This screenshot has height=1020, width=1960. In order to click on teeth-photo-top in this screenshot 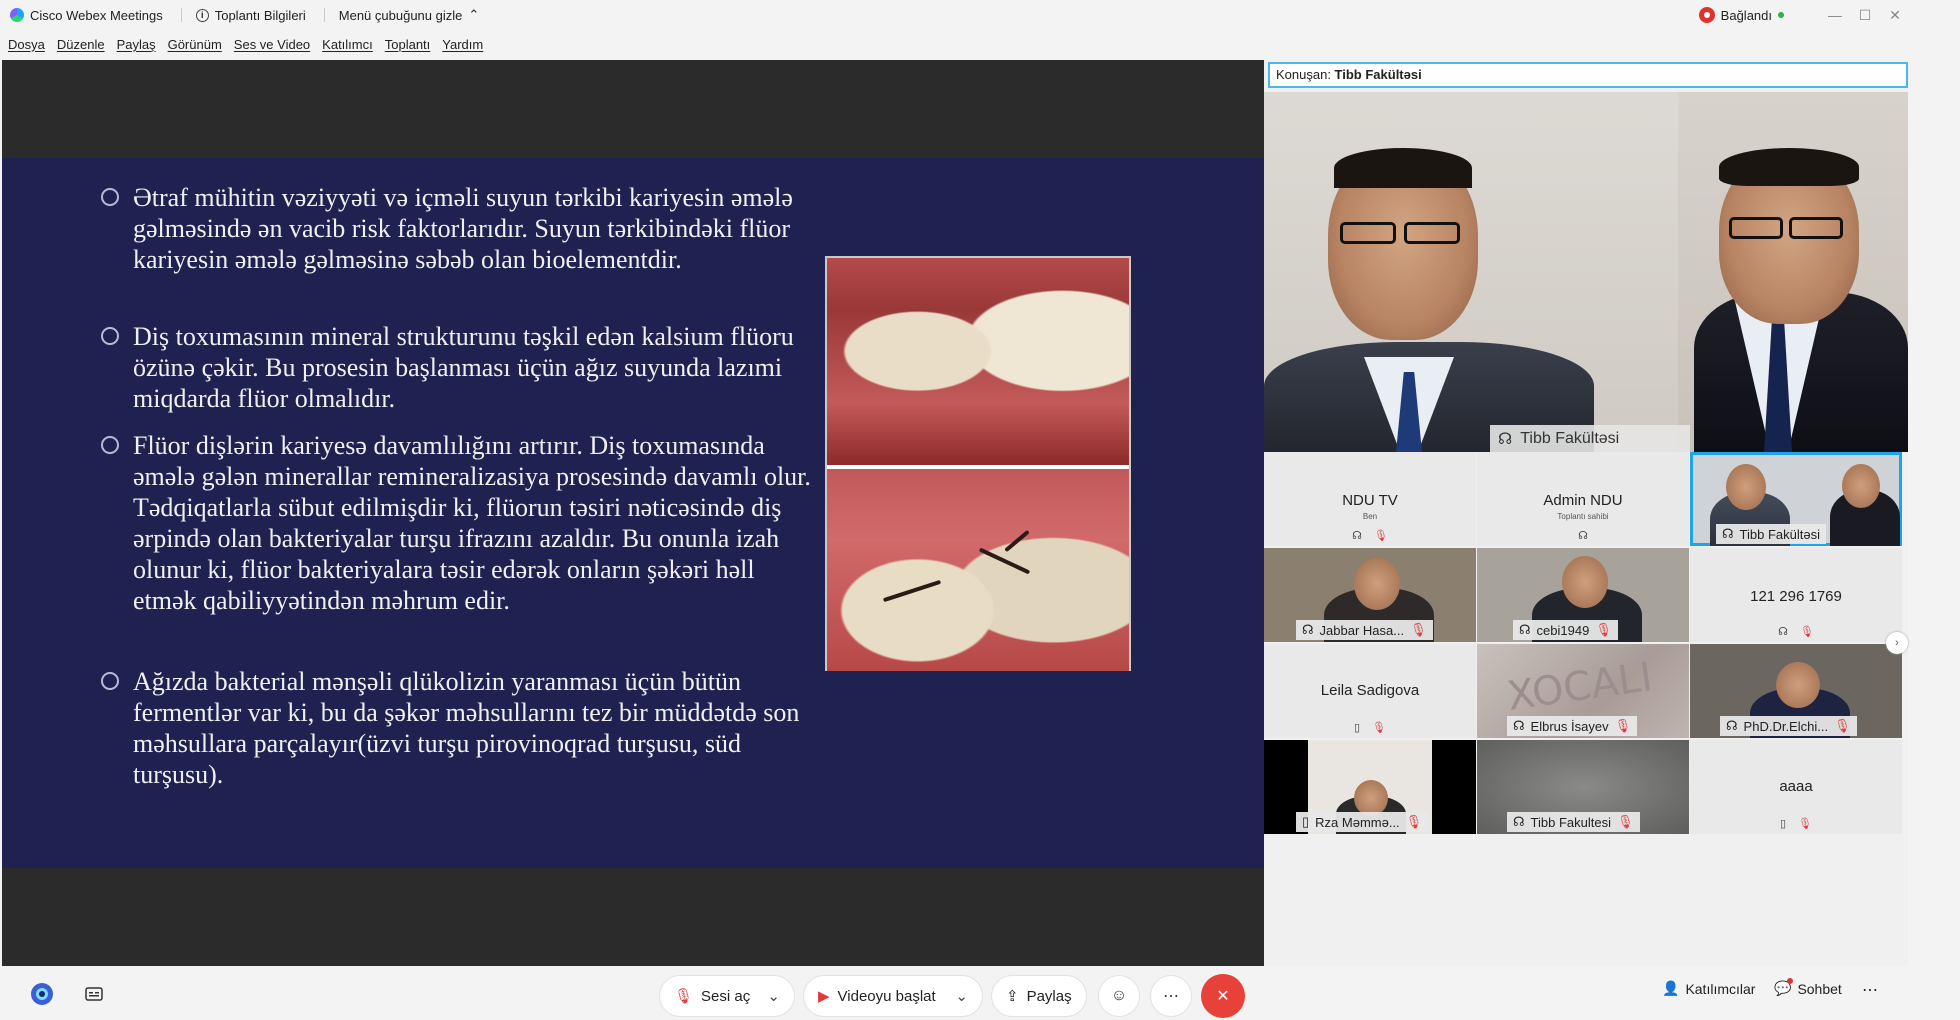, I will do `click(978, 361)`.